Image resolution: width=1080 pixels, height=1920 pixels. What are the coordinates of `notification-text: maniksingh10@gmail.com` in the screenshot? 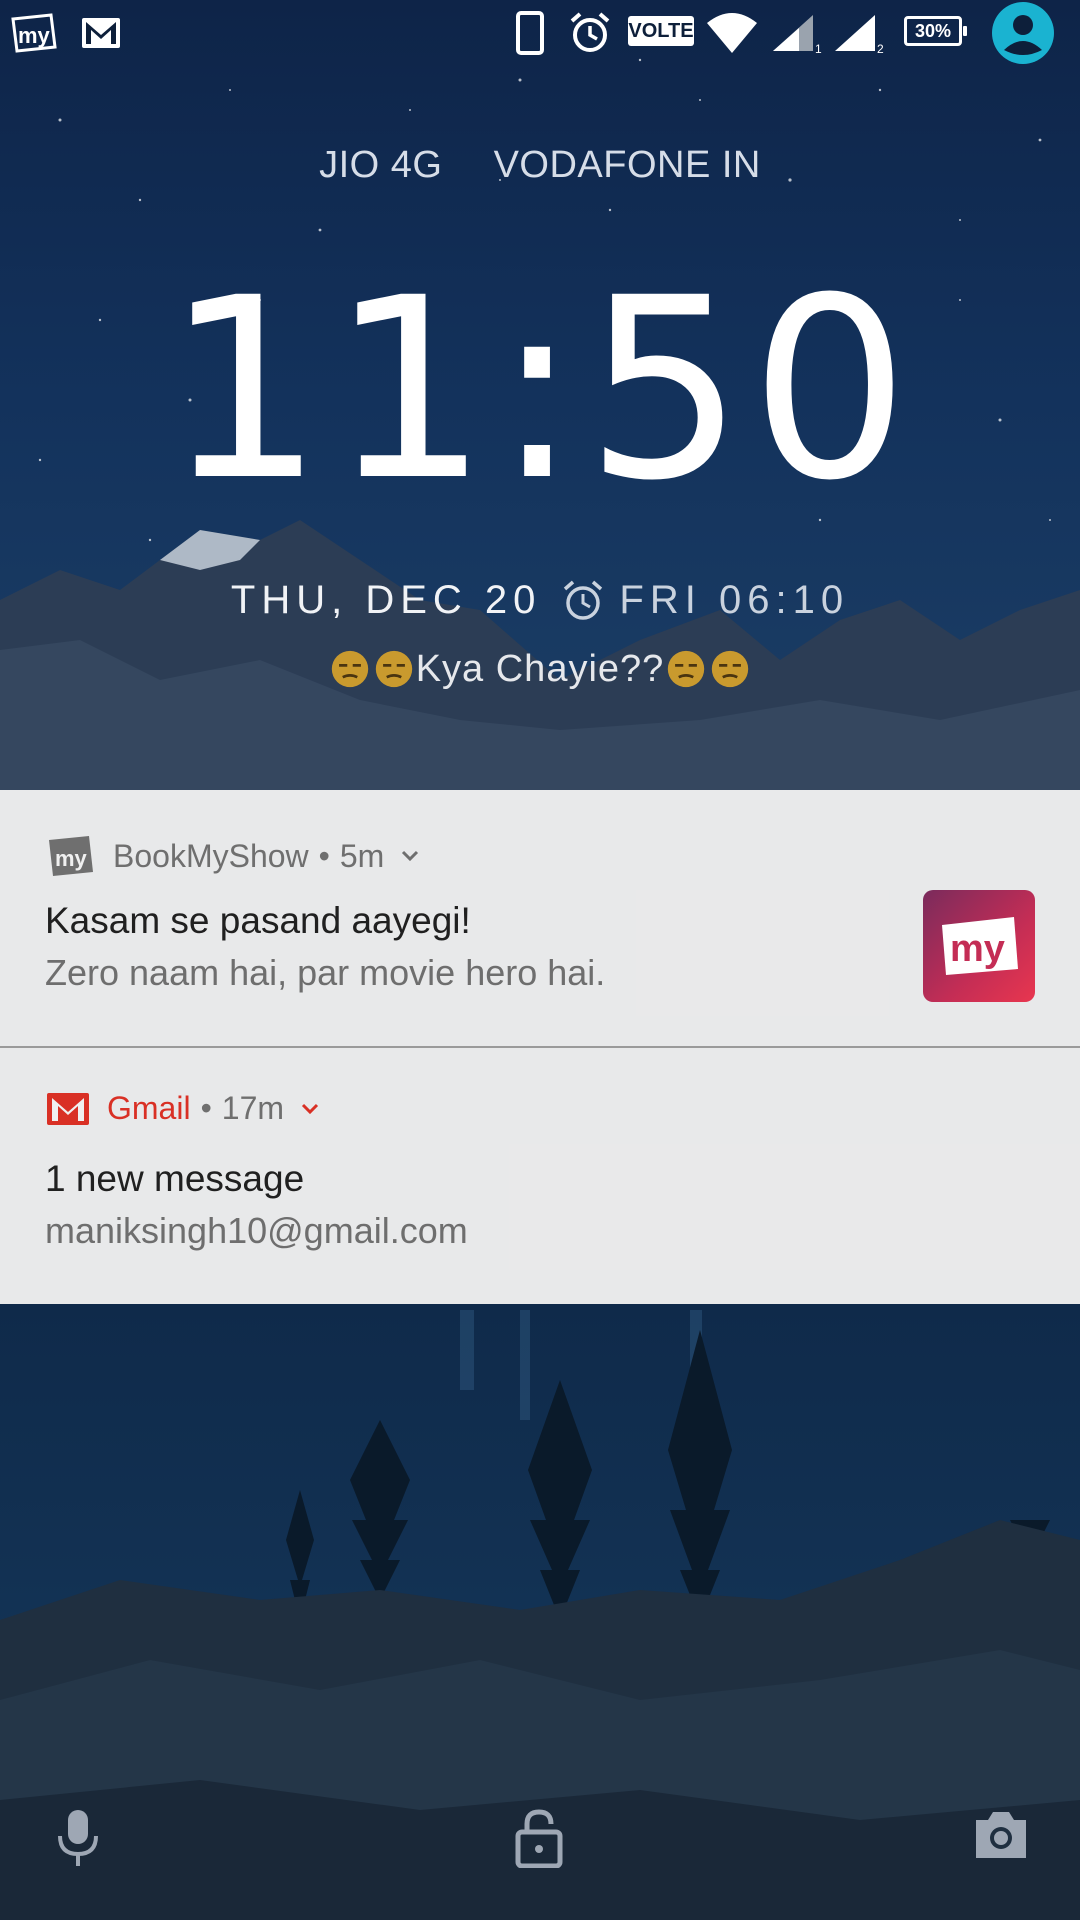 It's located at (256, 1230).